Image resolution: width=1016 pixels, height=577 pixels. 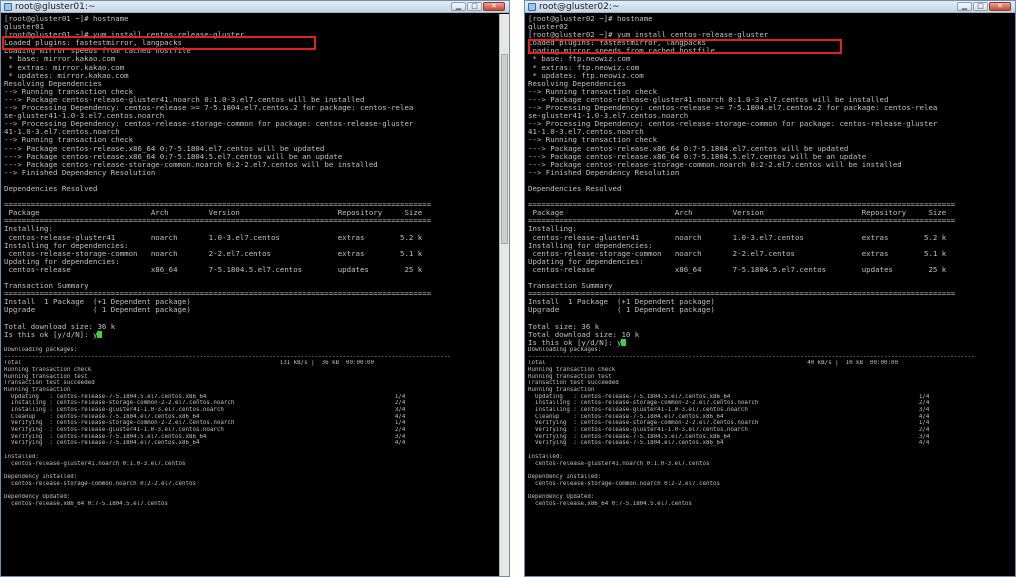 What do you see at coordinates (37, 389) in the screenshot?
I see `terminal-line-text: Running transaction` at bounding box center [37, 389].